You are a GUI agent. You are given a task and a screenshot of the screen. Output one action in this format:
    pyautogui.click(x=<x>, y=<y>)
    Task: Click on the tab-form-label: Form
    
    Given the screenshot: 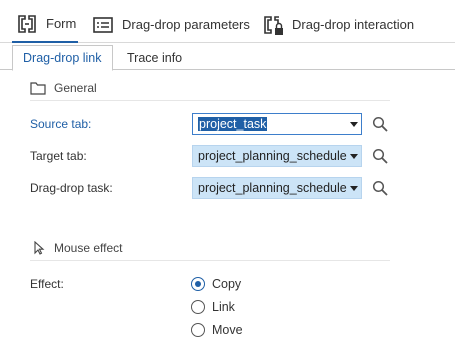 What is the action you would take?
    pyautogui.click(x=61, y=23)
    